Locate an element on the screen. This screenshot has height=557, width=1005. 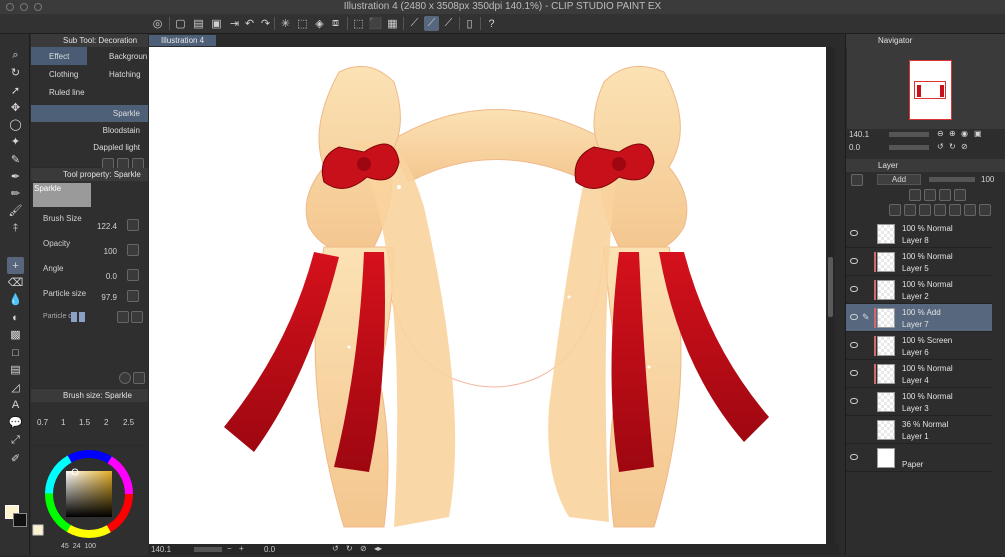
clear-icon: ✳ is located at coordinates (285, 23).